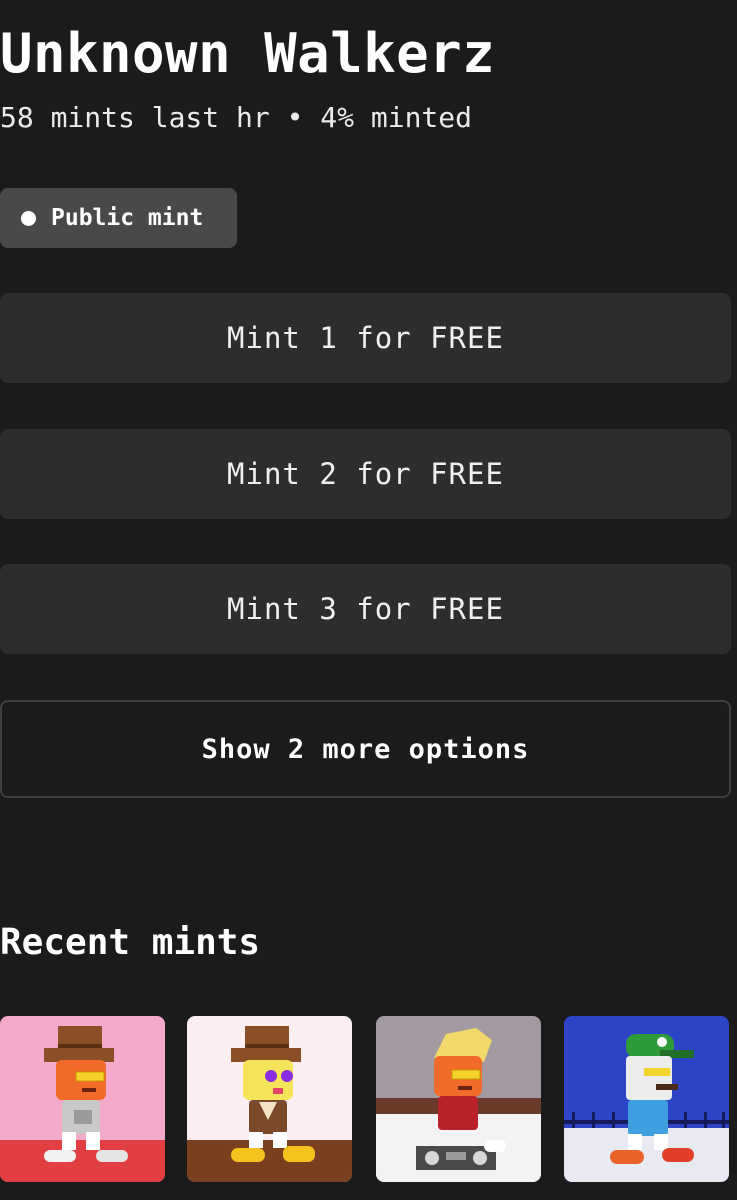  Describe the element at coordinates (248, 53) in the screenshot. I see `collection-title: Unknown Walkerz` at that location.